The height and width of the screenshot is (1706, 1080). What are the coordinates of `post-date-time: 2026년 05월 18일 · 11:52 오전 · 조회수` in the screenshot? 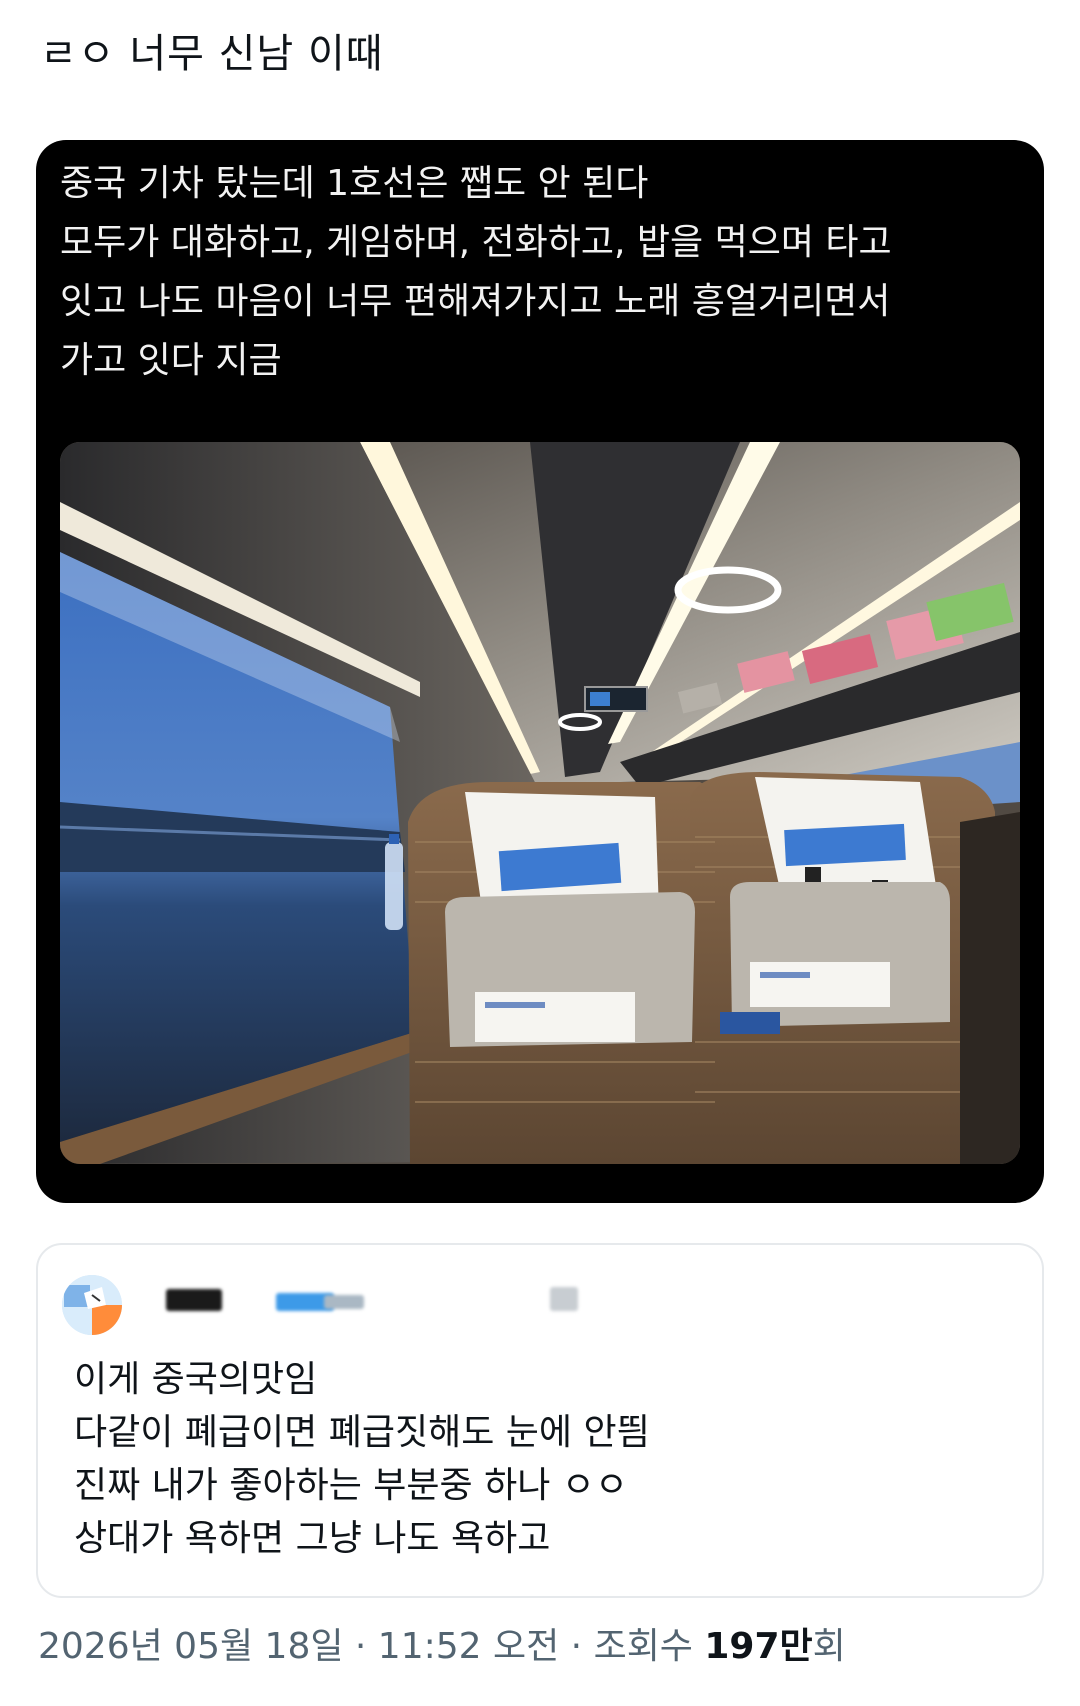 It's located at (371, 1646).